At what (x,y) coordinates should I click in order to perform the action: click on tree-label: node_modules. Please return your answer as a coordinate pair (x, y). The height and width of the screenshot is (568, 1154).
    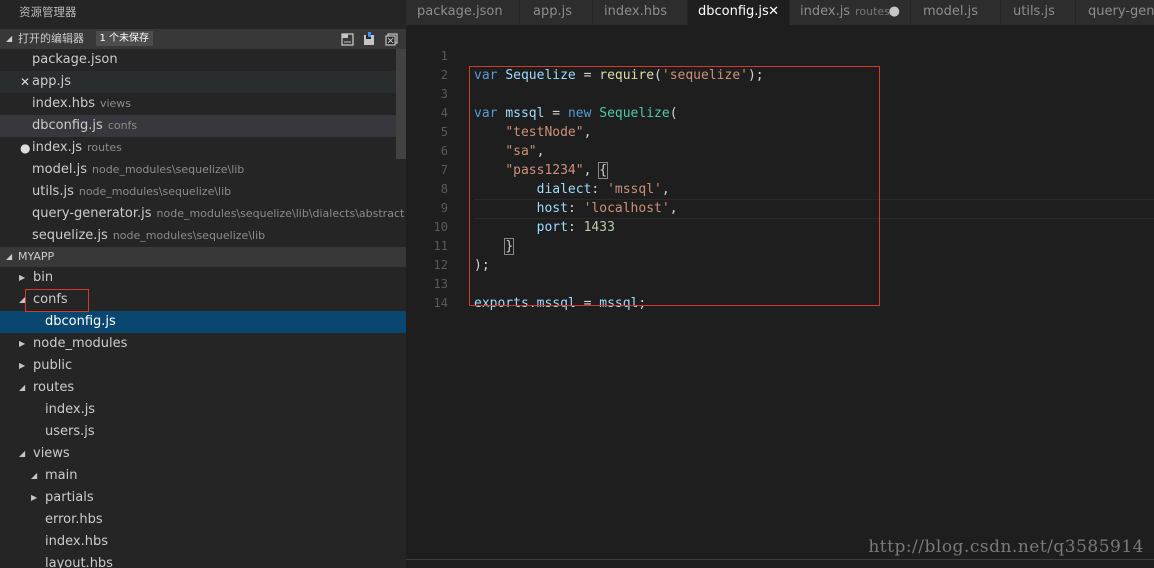
    Looking at the image, I should click on (80, 343).